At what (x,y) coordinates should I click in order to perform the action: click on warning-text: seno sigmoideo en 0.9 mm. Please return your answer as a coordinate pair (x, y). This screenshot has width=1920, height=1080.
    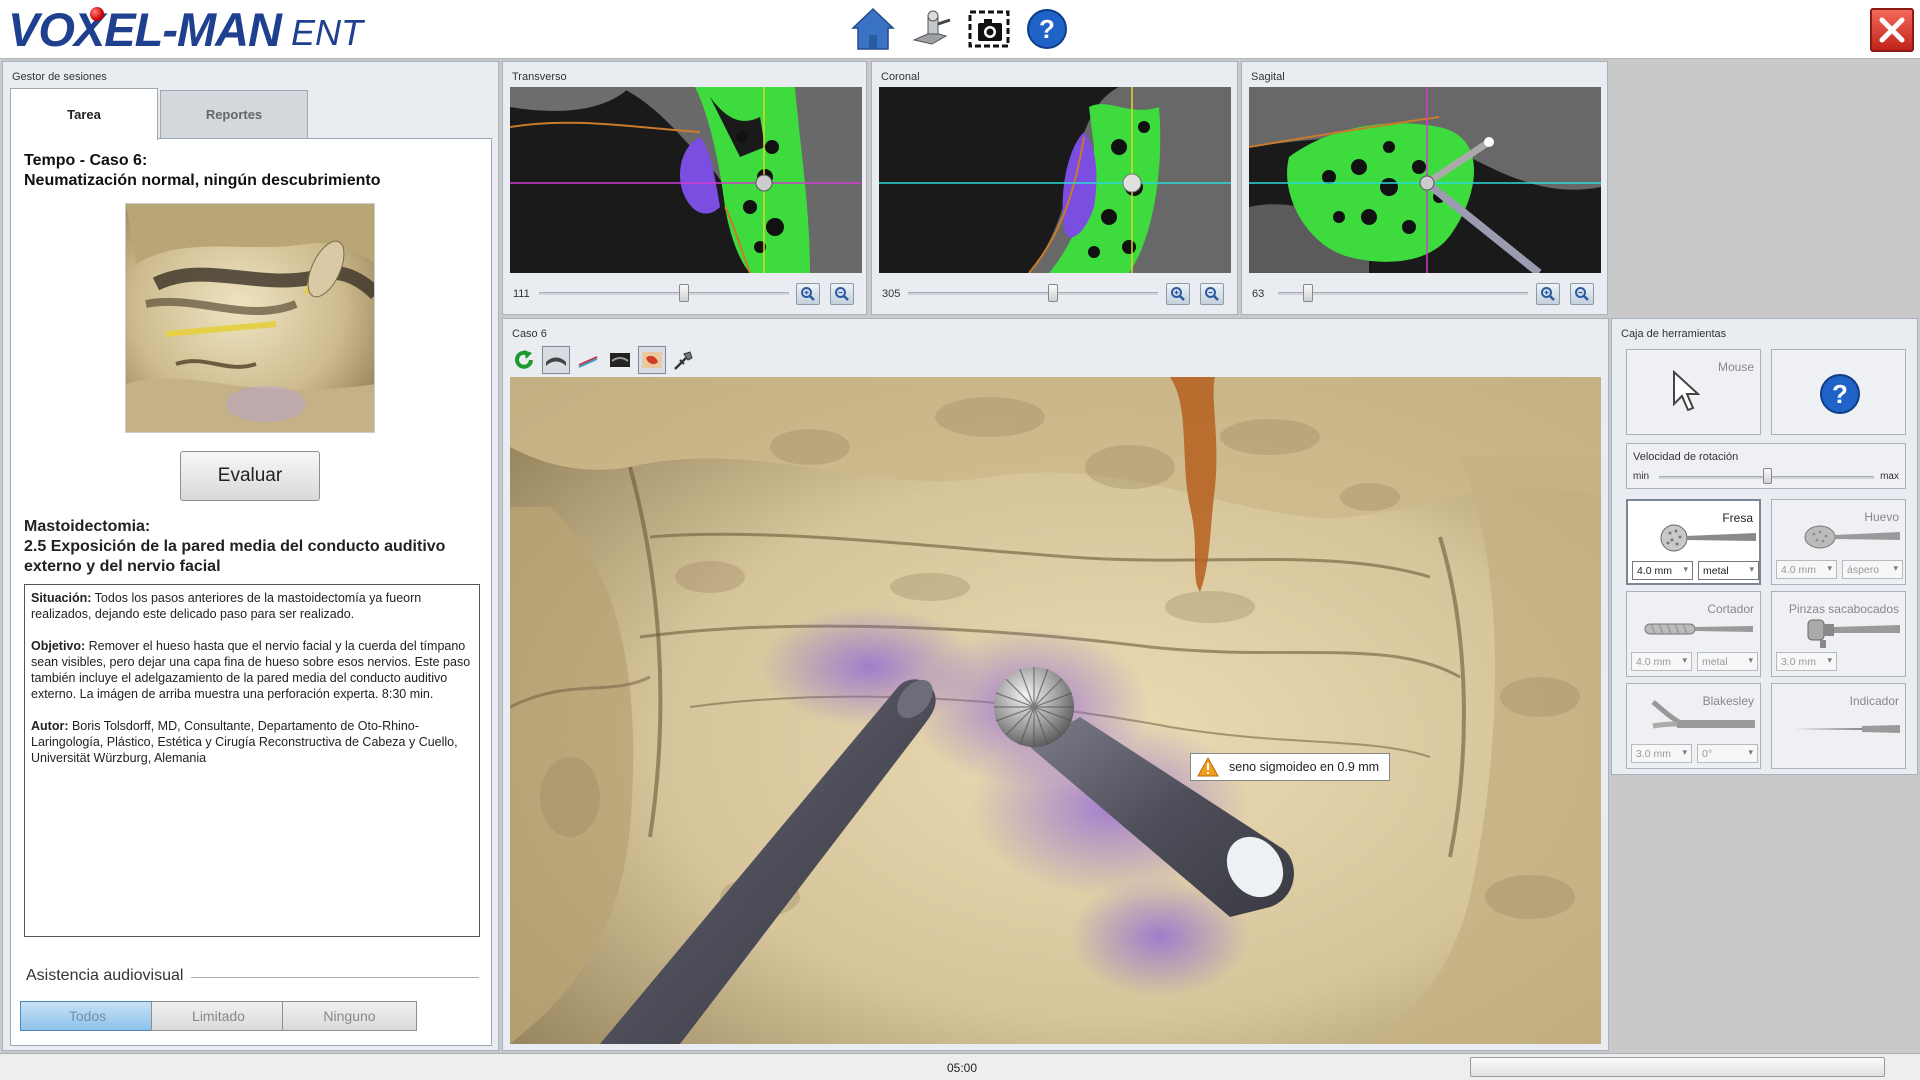
    Looking at the image, I should click on (1304, 767).